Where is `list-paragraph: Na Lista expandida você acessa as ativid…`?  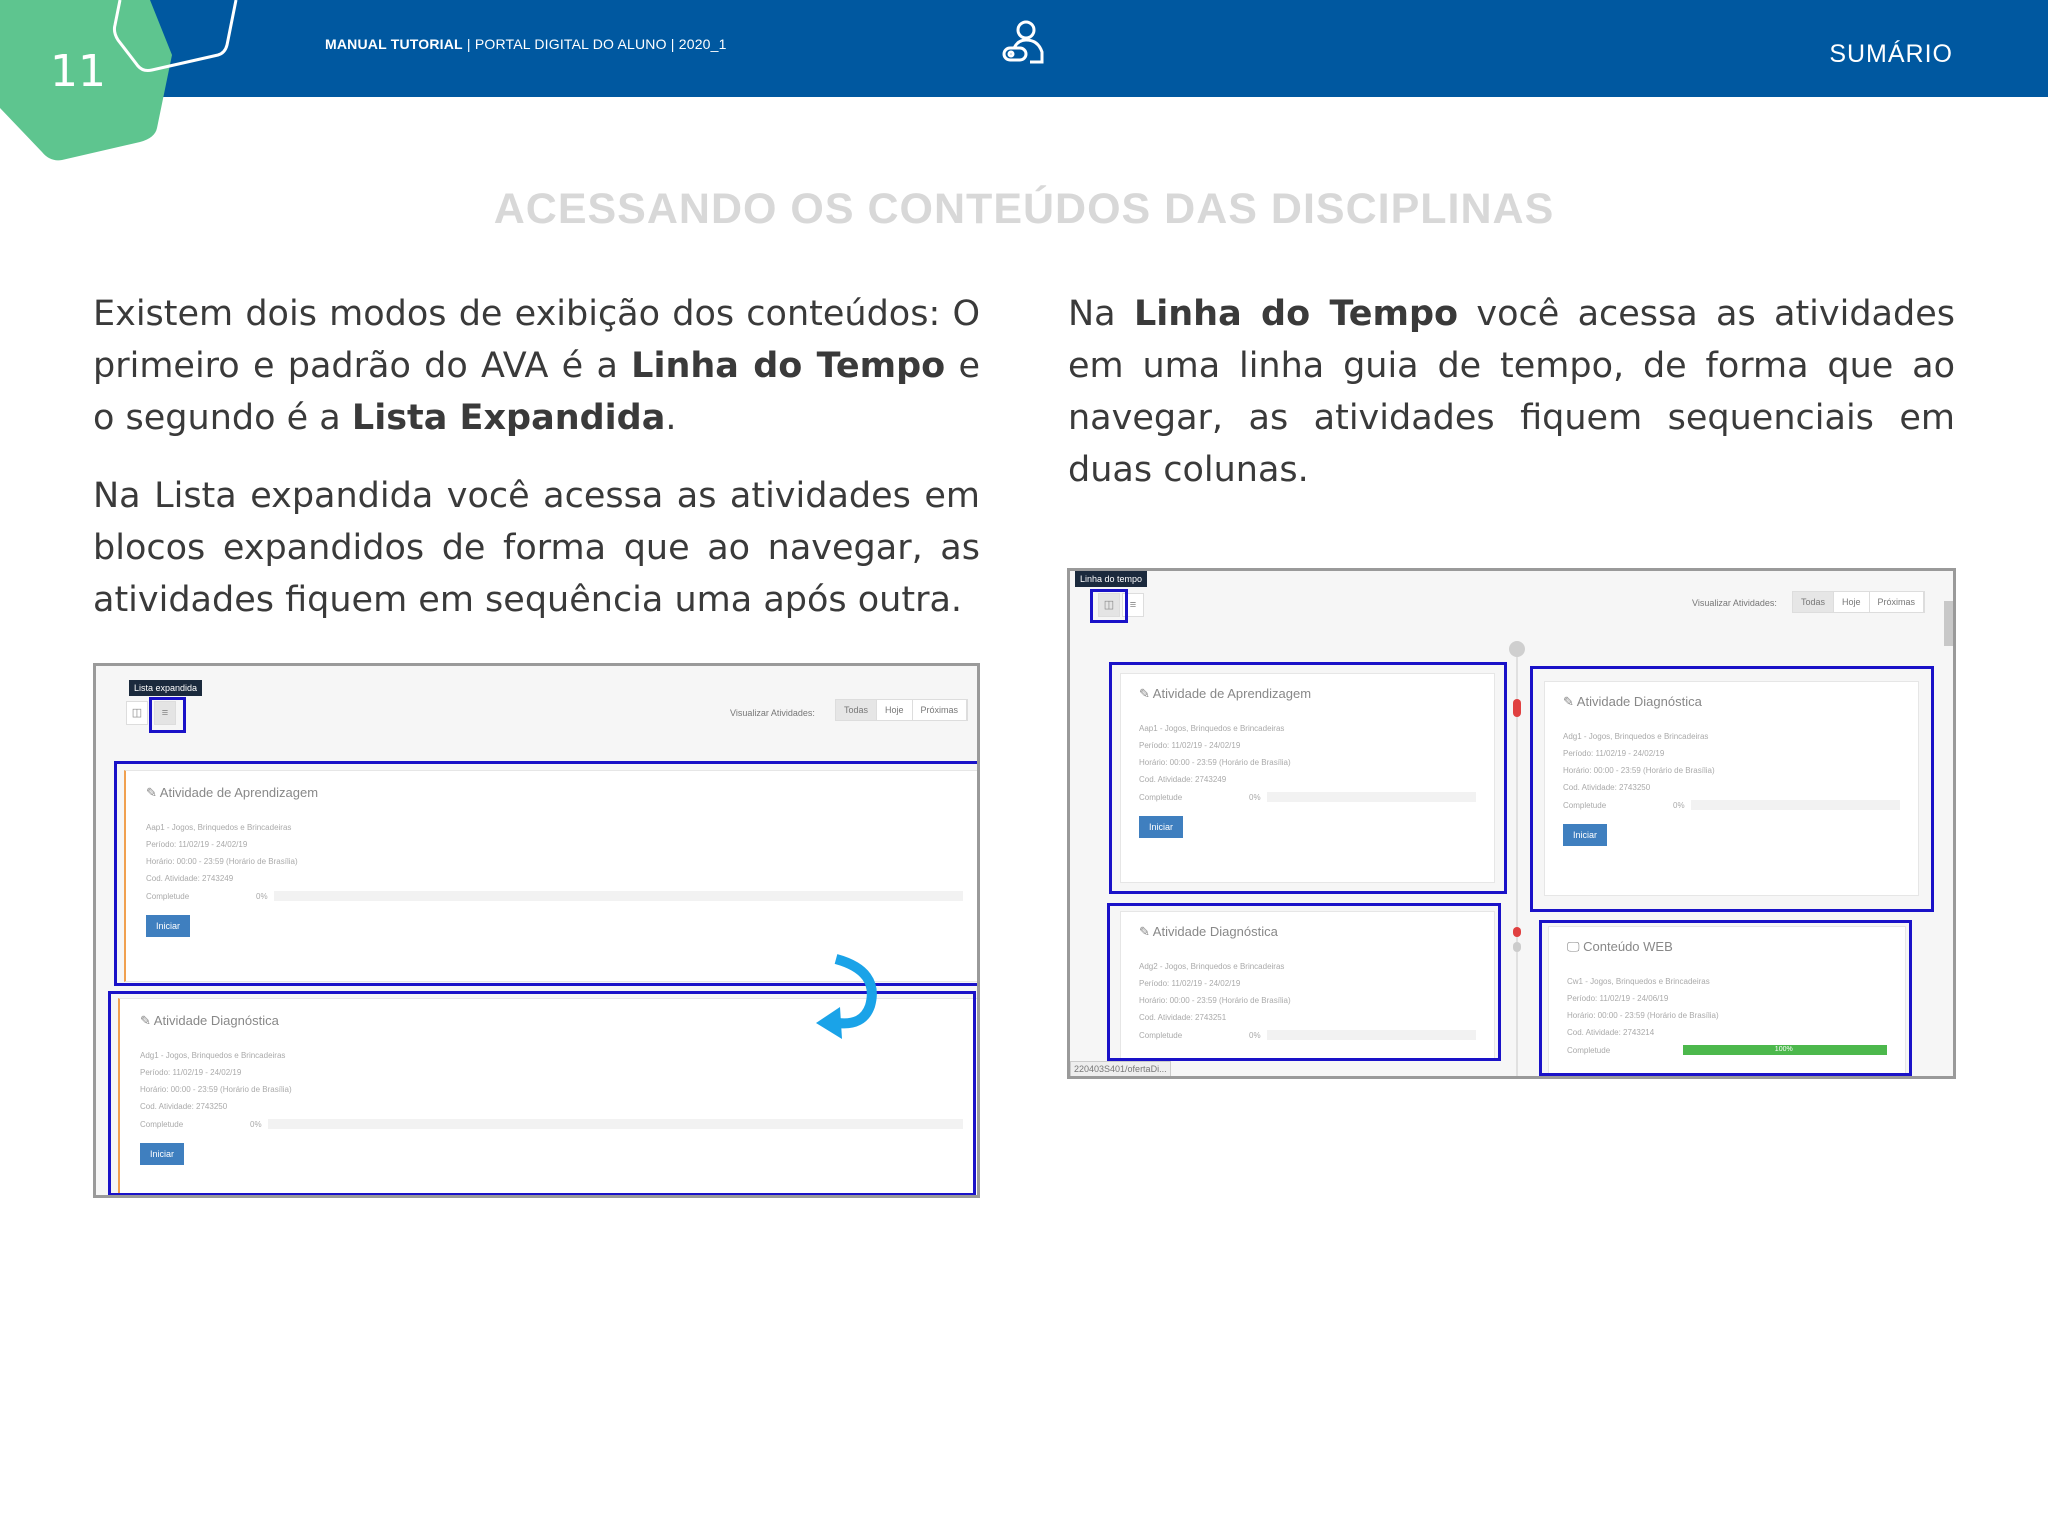
list-paragraph: Na Lista expandida você acessa as ativid… is located at coordinates (536, 548).